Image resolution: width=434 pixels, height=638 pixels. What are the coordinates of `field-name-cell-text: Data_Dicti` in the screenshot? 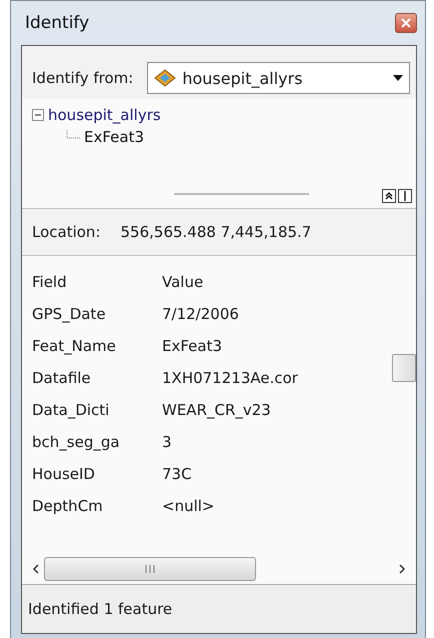 It's located at (71, 410).